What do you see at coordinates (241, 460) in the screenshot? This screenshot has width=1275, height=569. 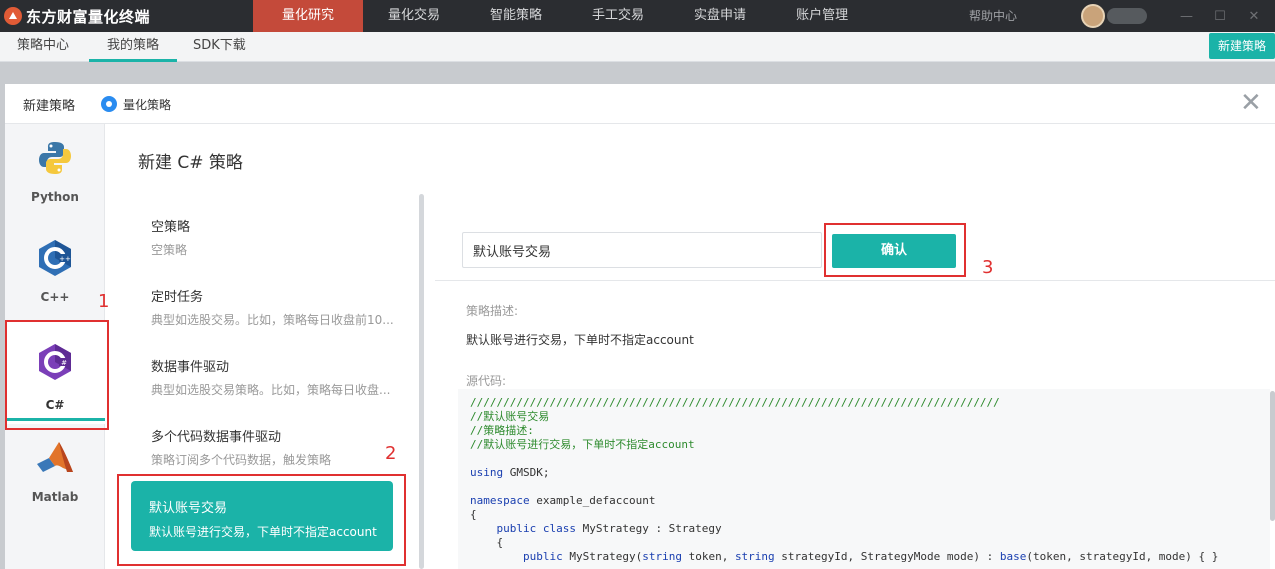 I see `template-desc: 策略订阅多个代码数据，触发策略` at bounding box center [241, 460].